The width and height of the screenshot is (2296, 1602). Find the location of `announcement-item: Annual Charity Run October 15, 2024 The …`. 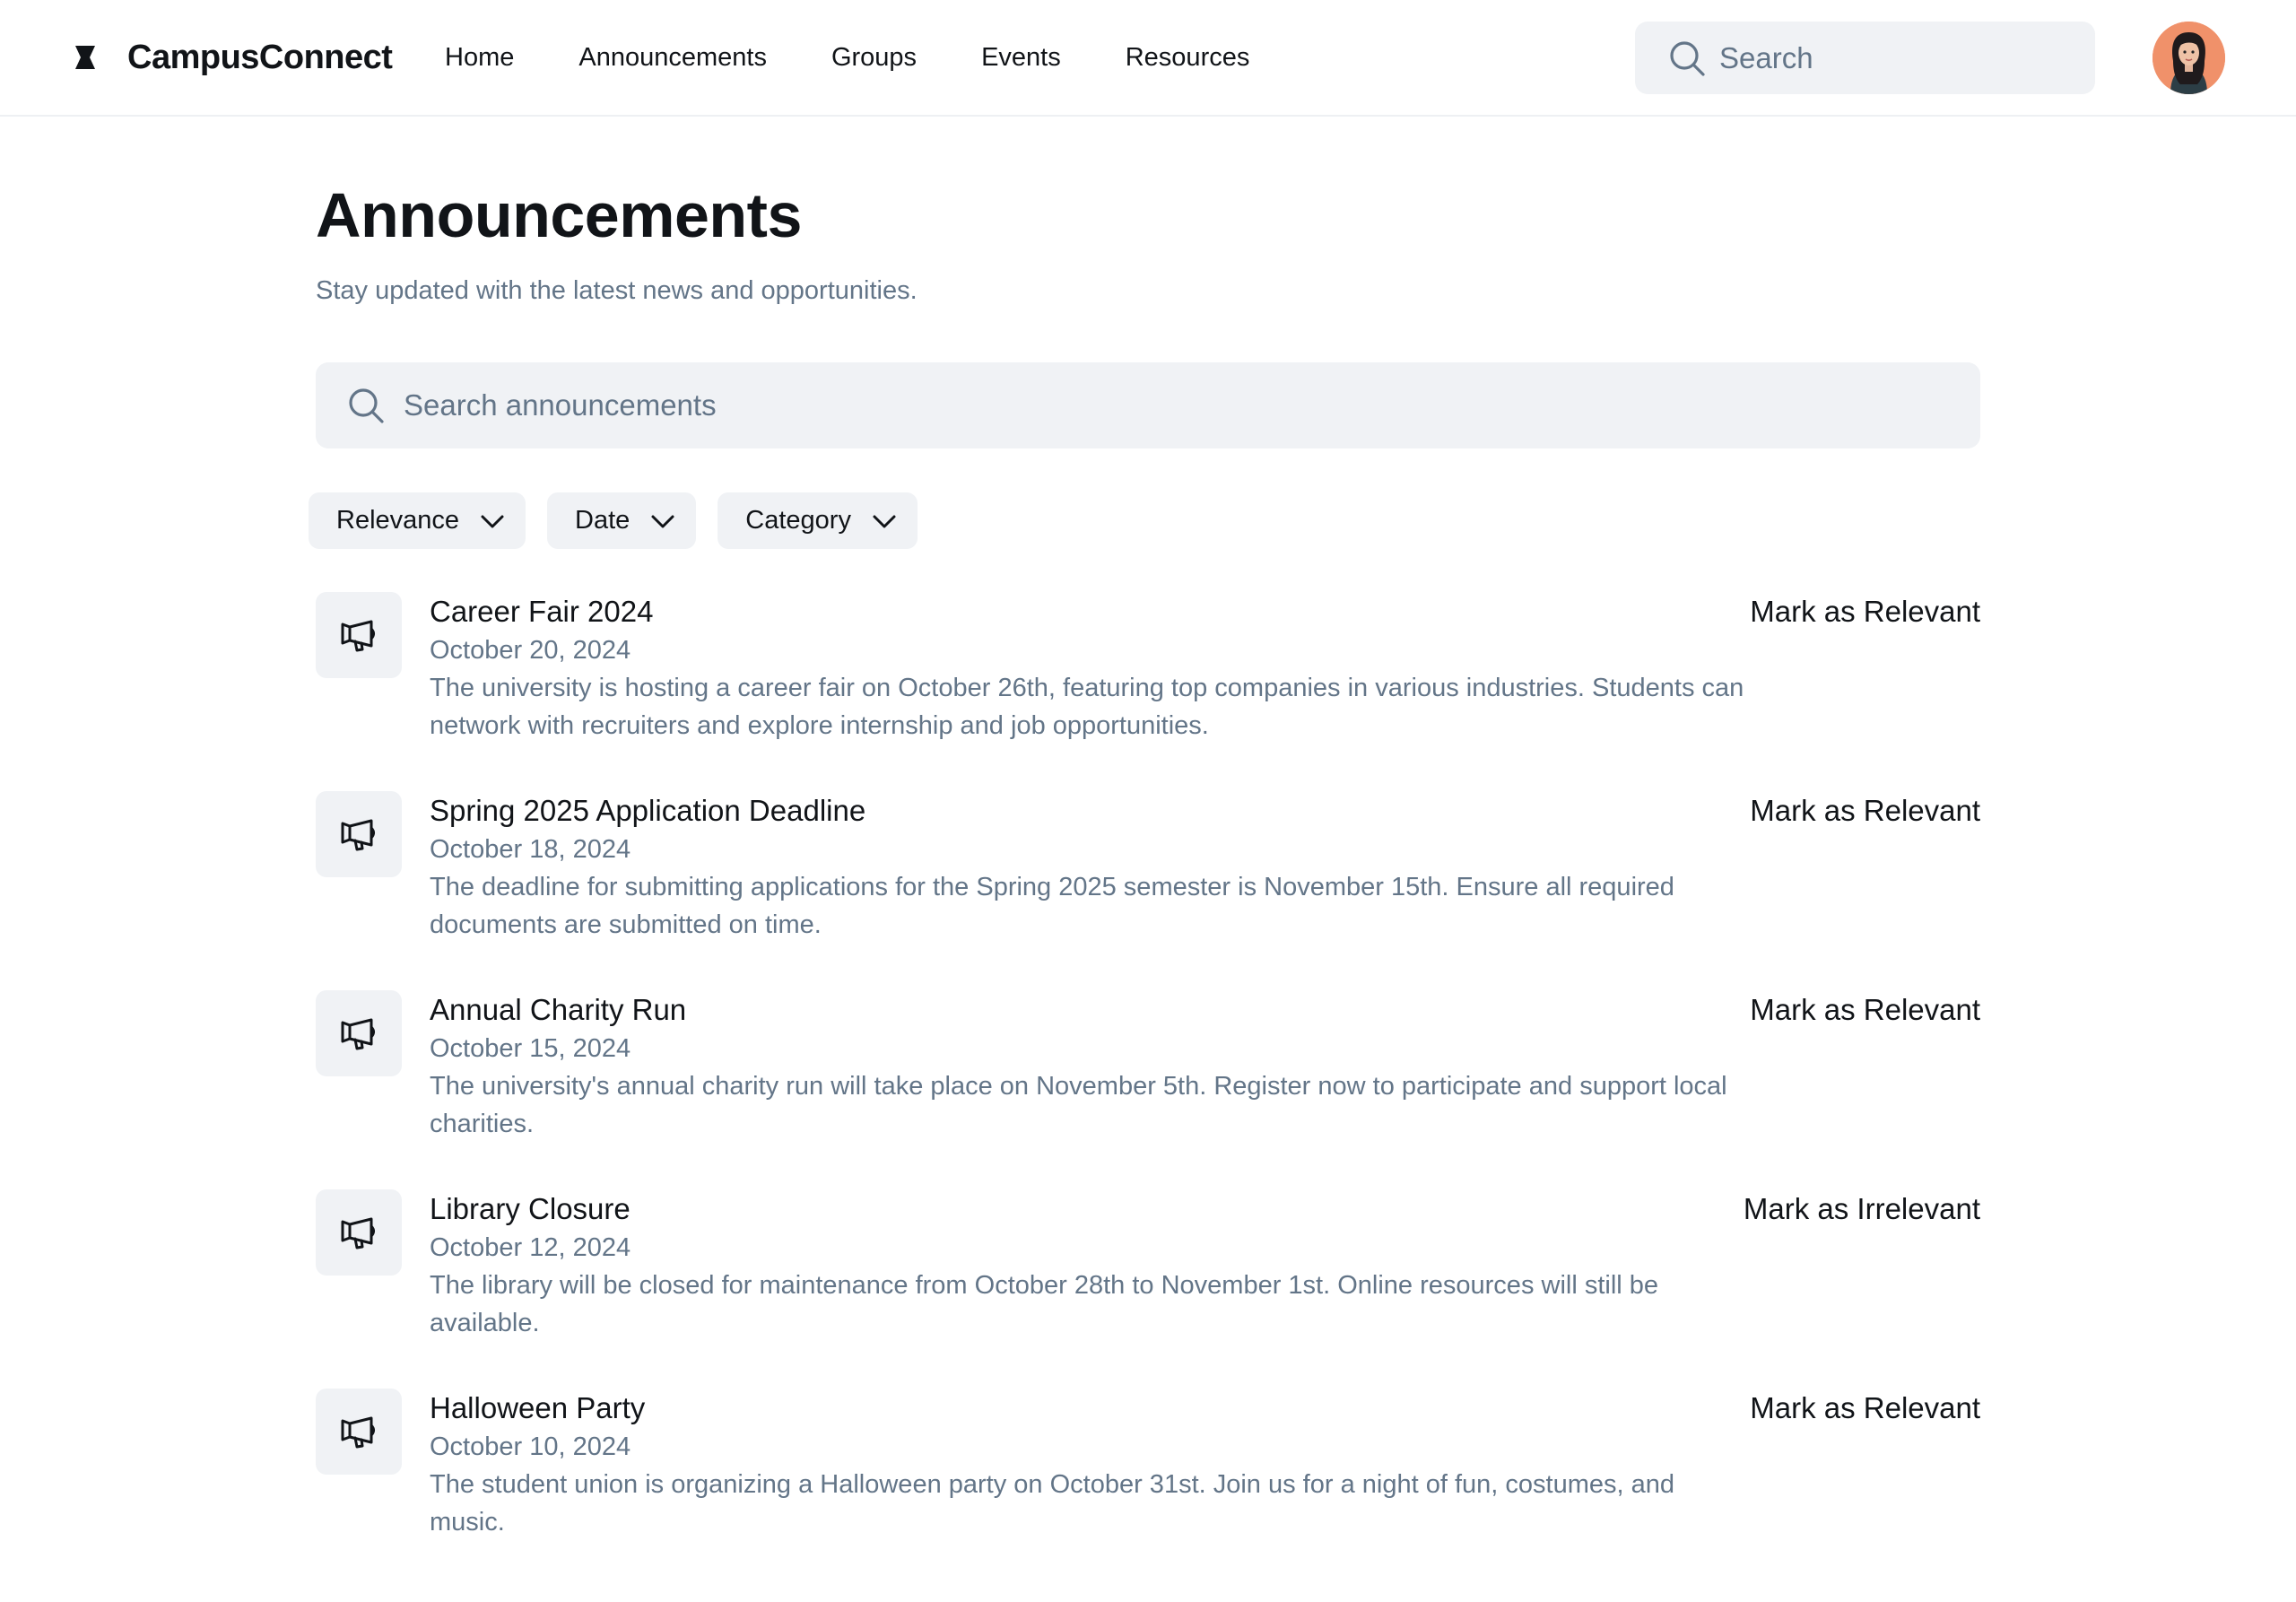

announcement-item: Annual Charity Run October 15, 2024 The … is located at coordinates (1148, 1089).